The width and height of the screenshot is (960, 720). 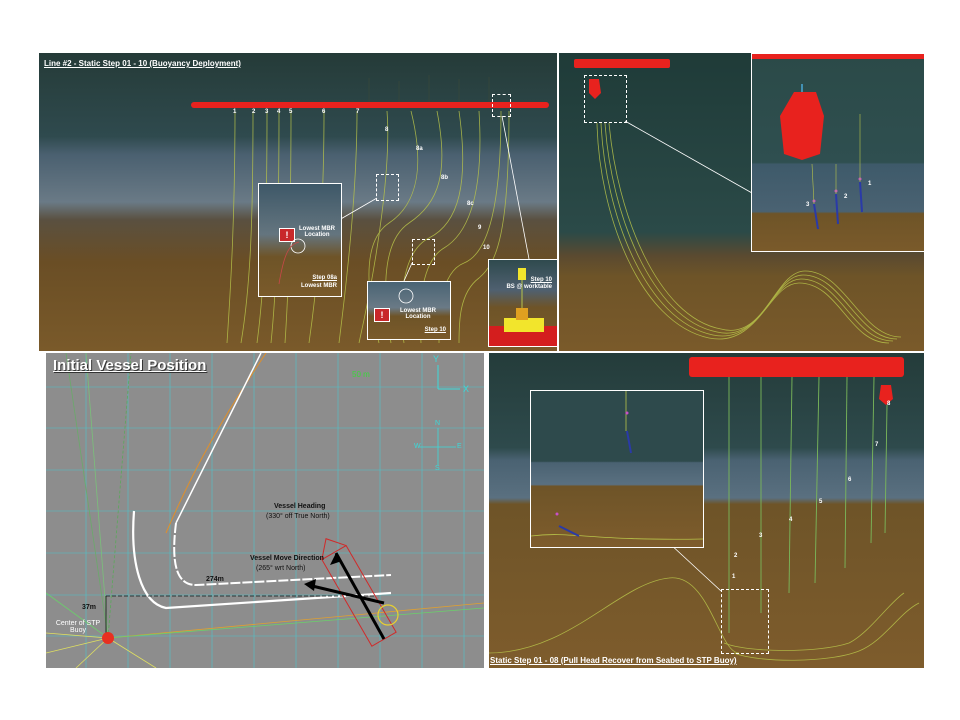 I want to click on inset-buoy-closeup: 1 2 3, so click(x=837, y=152).